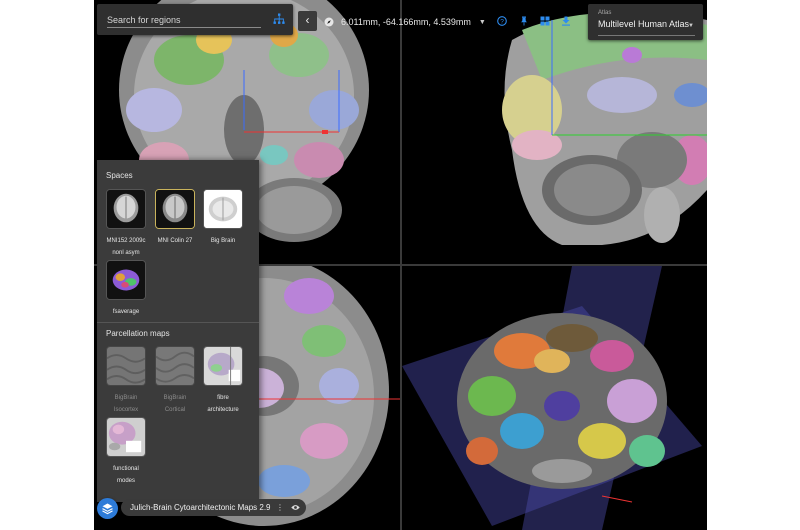  Describe the element at coordinates (138, 333) in the screenshot. I see `parcellation-maps-title: Parcellation maps` at that location.